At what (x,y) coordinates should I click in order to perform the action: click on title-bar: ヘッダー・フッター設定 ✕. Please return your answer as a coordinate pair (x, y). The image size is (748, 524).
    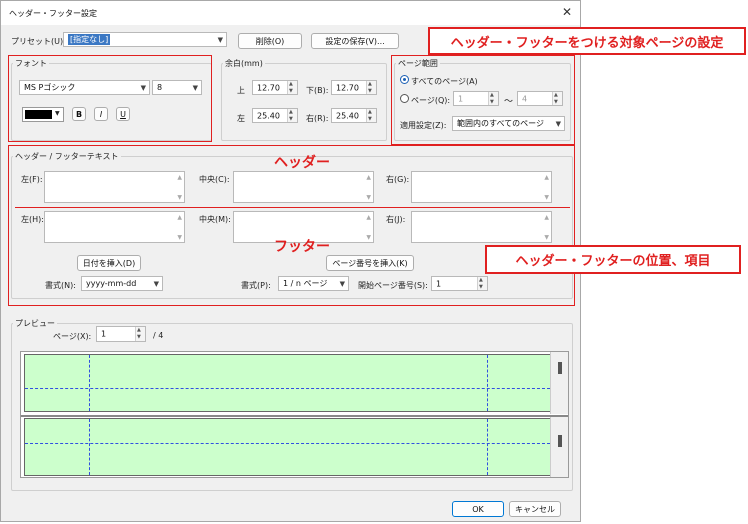
    Looking at the image, I should click on (290, 13).